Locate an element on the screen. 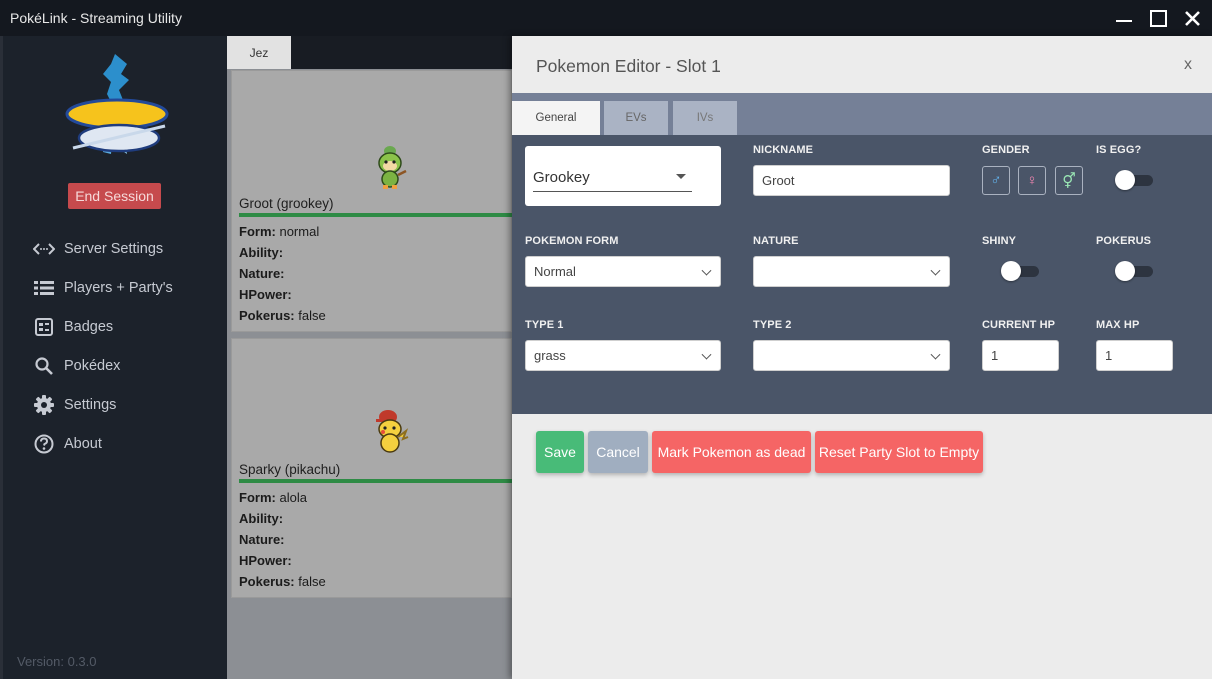 The image size is (1212, 679). nickname-label: NICKNAME is located at coordinates (783, 150).